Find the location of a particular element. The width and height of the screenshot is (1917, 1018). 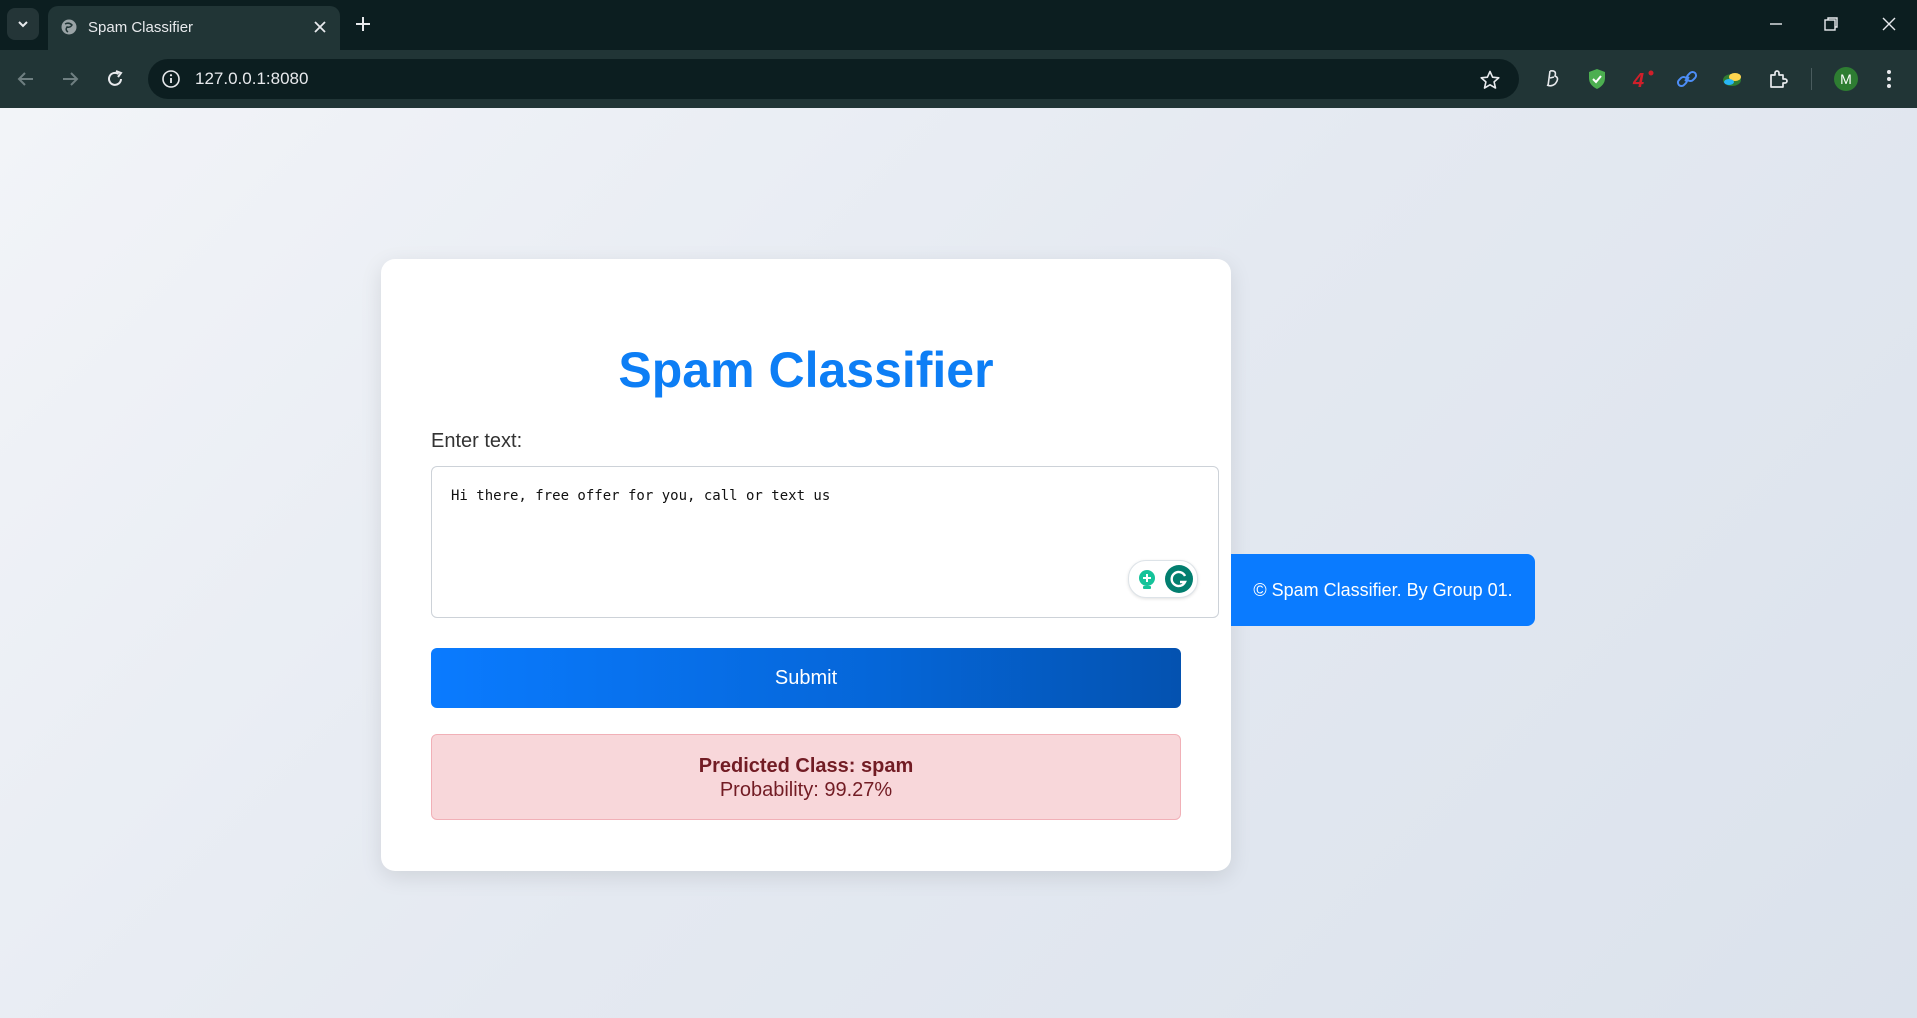

four-badge-icon: 4 is located at coordinates (1643, 81).